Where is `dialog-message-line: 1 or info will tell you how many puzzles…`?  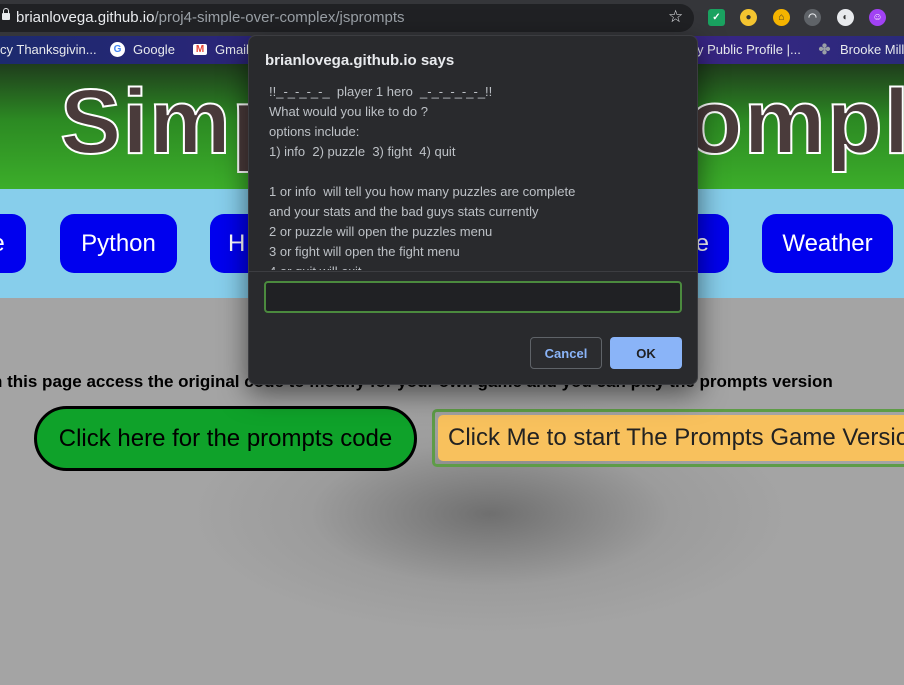
dialog-message-line: 1 or info will tell you how many puzzles… is located at coordinates (422, 191).